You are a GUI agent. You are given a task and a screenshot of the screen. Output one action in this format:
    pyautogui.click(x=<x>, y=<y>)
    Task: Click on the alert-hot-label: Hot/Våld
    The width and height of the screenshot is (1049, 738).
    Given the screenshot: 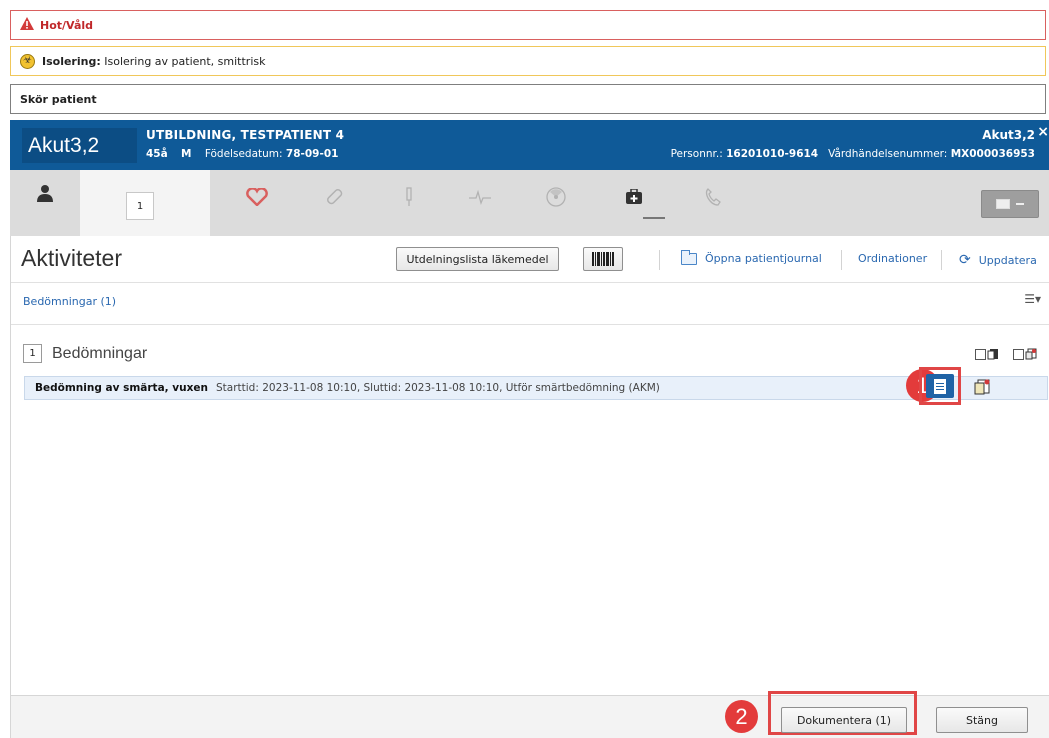 What is the action you would take?
    pyautogui.click(x=67, y=25)
    